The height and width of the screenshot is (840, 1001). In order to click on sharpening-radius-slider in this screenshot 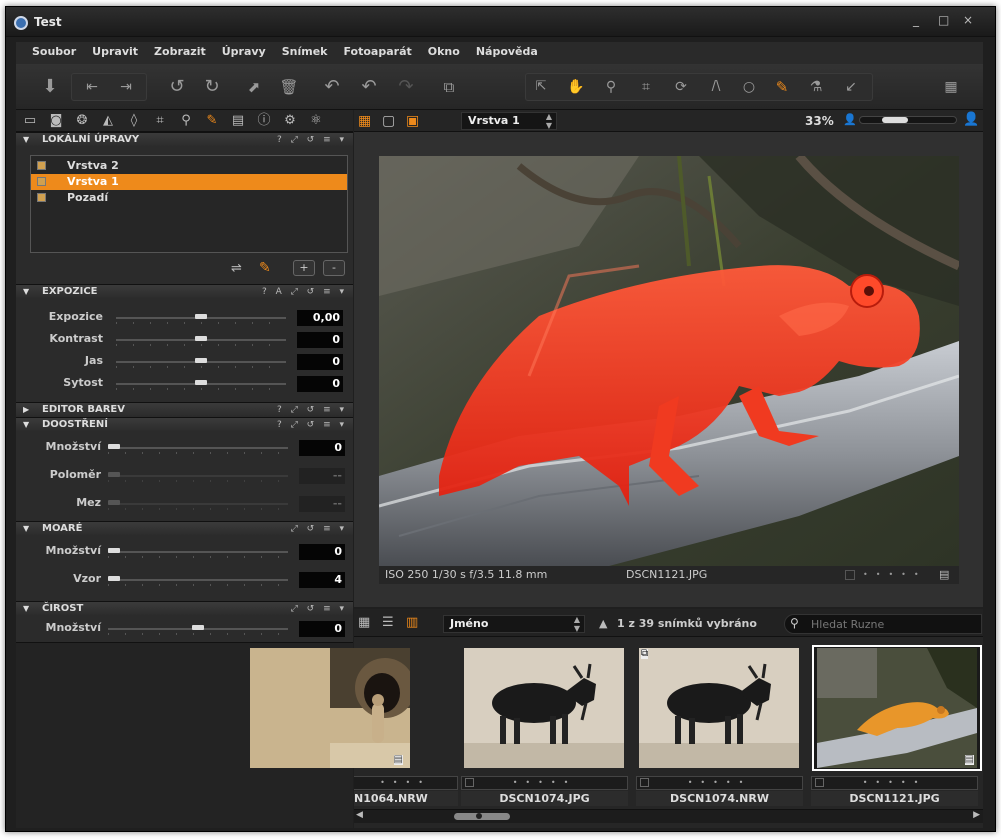, I will do `click(198, 474)`.